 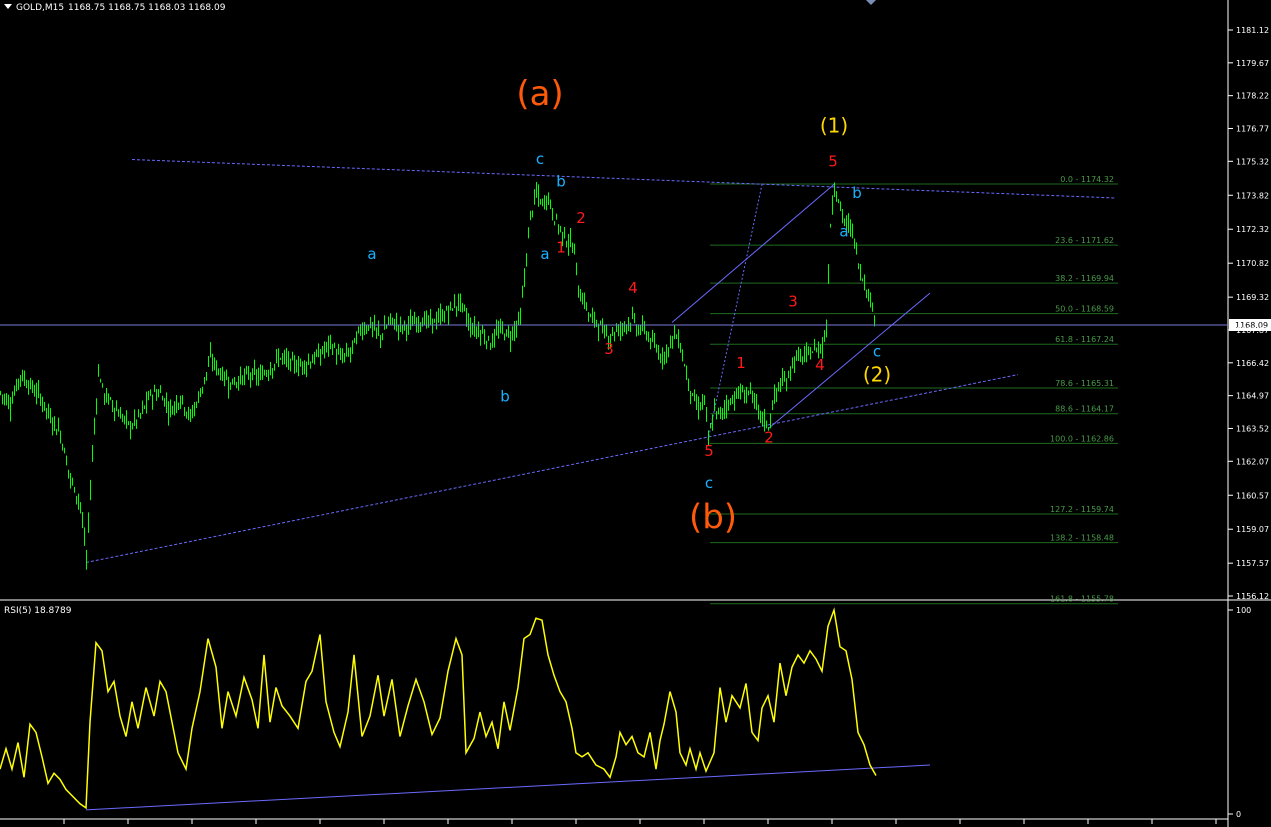 I want to click on rsi-tick-label: 0, so click(x=1238, y=814).